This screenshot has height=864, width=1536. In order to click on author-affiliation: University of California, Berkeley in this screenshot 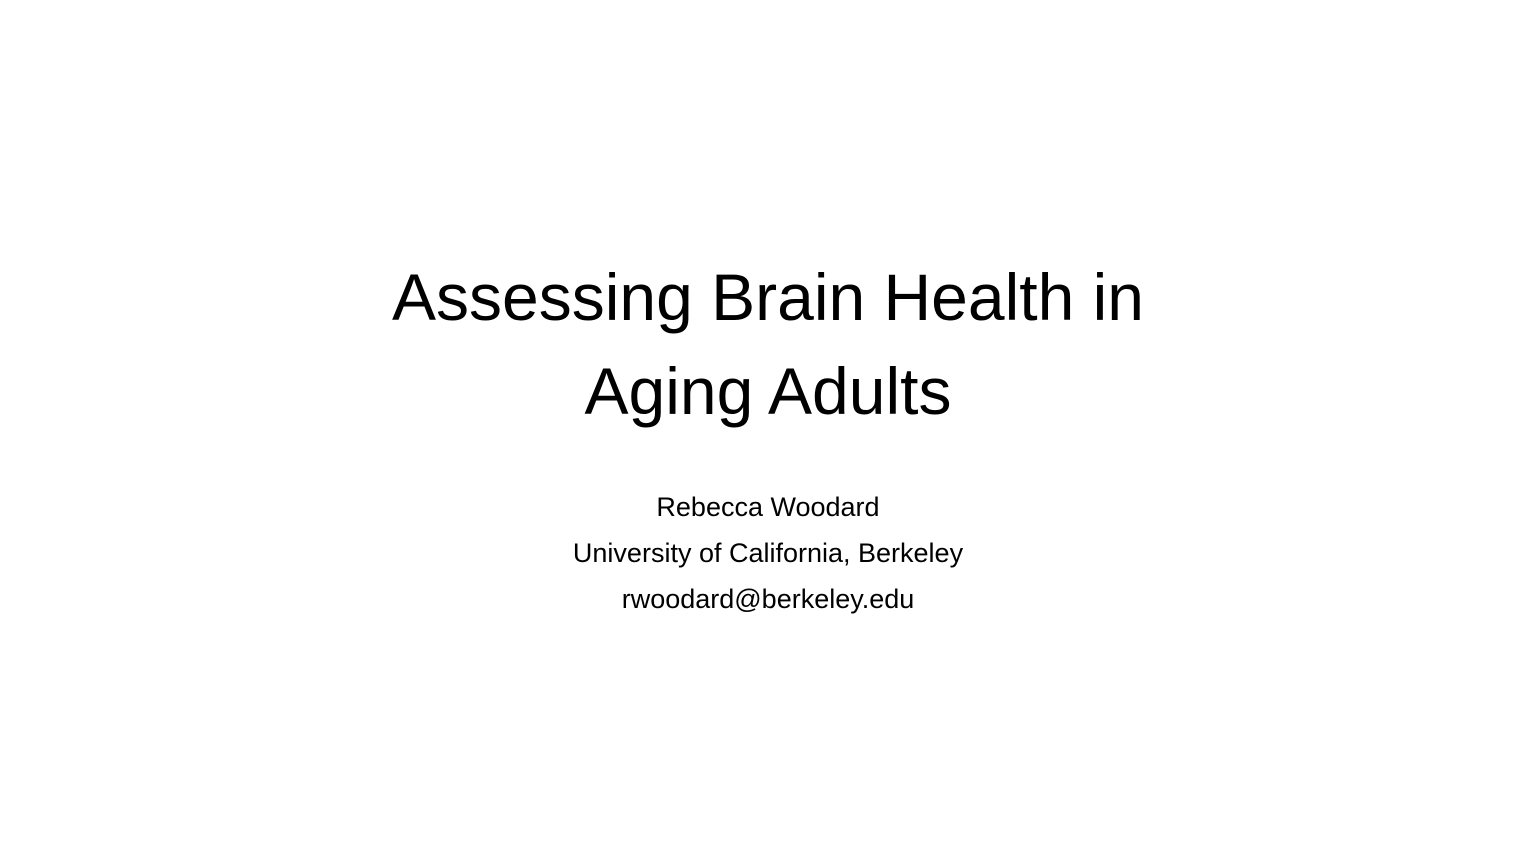, I will do `click(768, 553)`.